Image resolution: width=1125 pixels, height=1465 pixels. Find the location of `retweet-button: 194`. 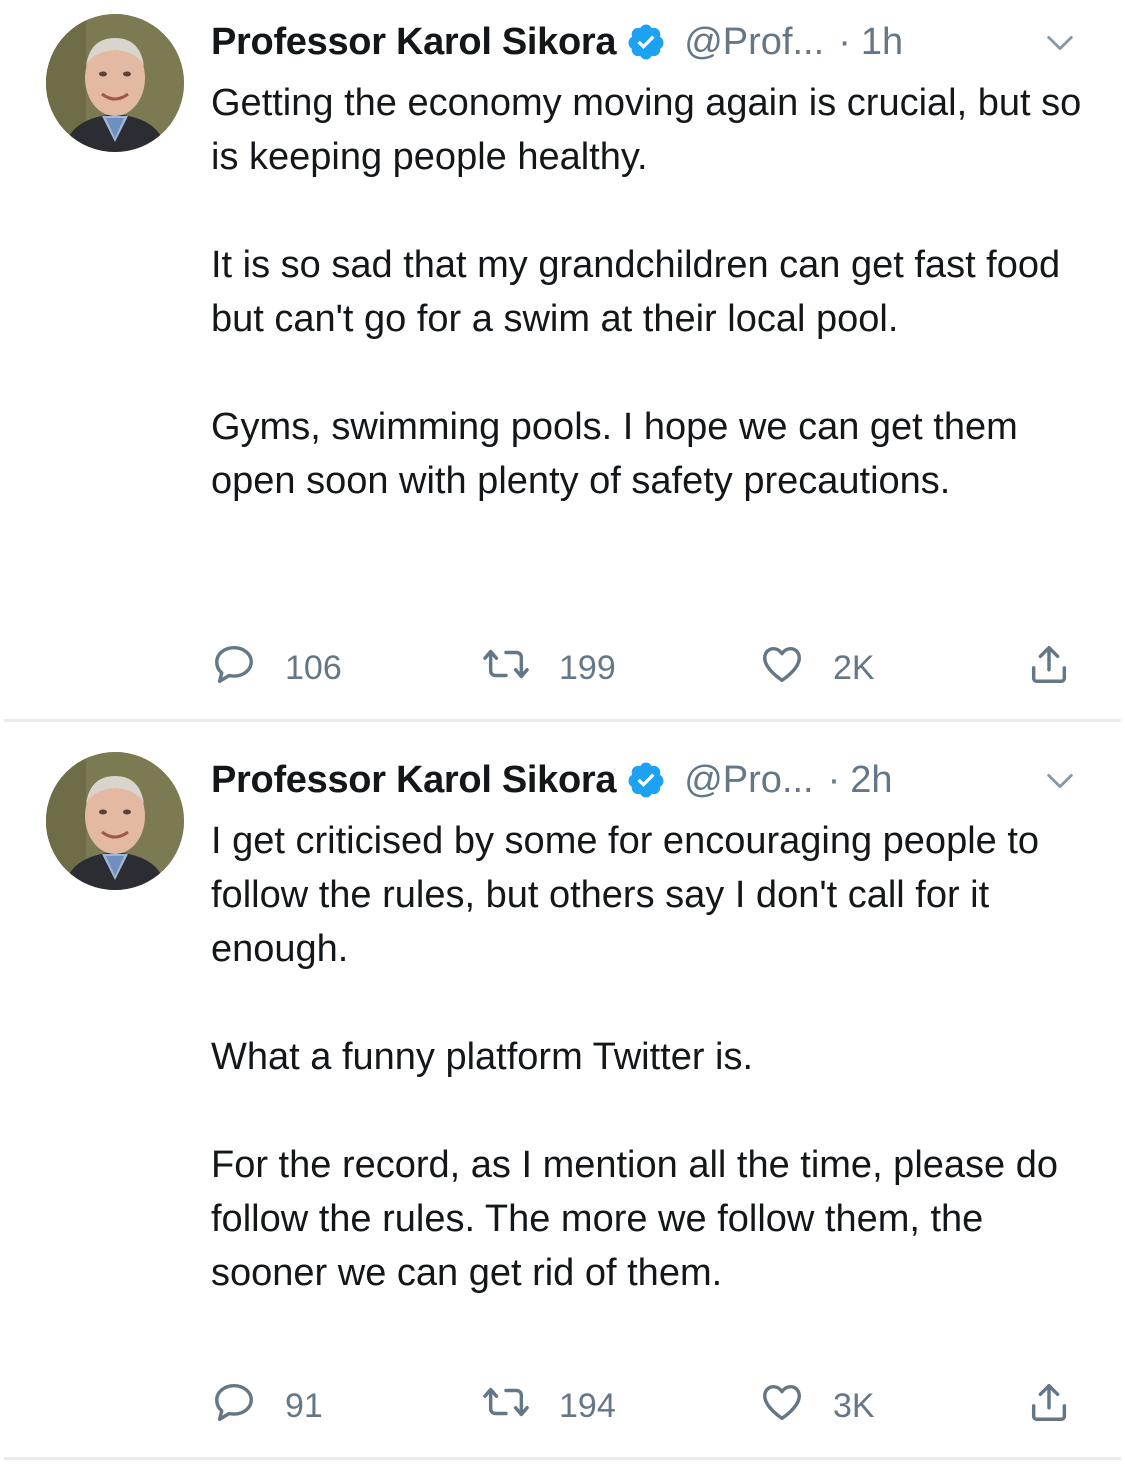

retweet-button: 194 is located at coordinates (548, 1406).